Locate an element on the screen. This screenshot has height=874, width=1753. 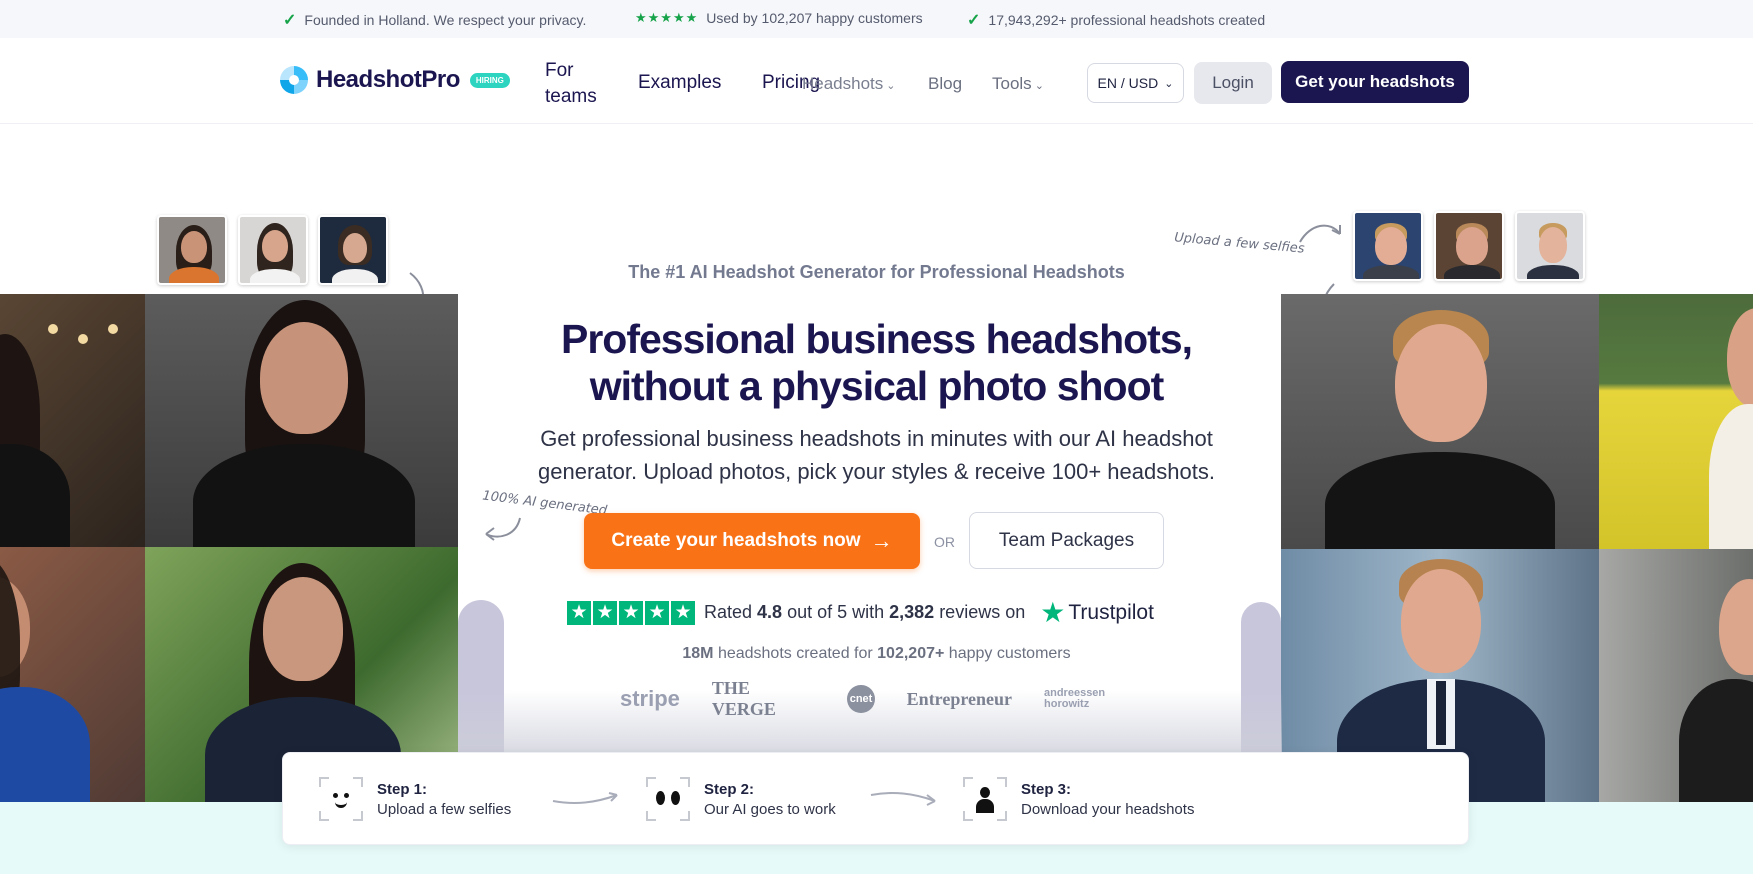
step-3: Step 3: Download your headshots is located at coordinates (1078, 799).